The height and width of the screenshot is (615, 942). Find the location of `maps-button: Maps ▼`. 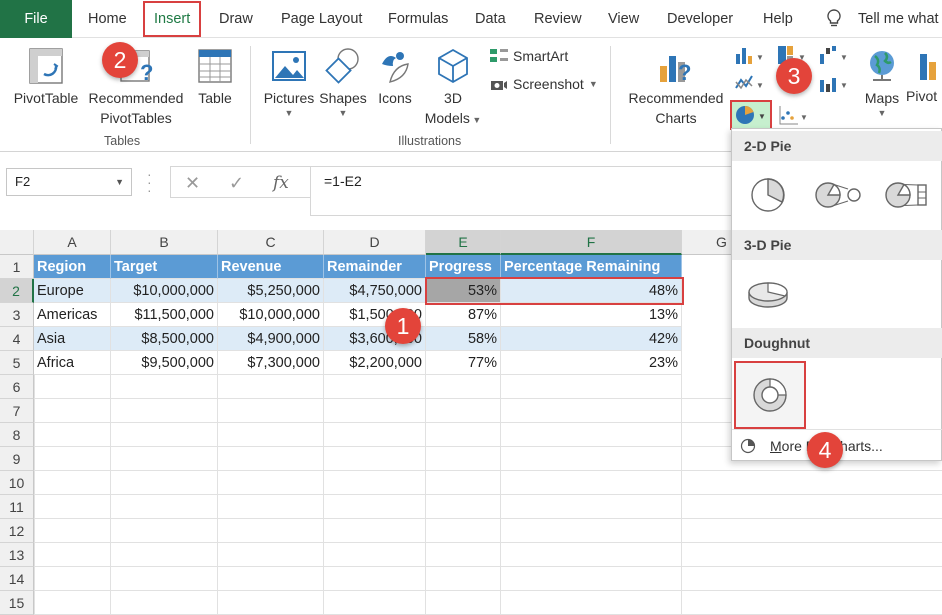

maps-button: Maps ▼ is located at coordinates (882, 82).